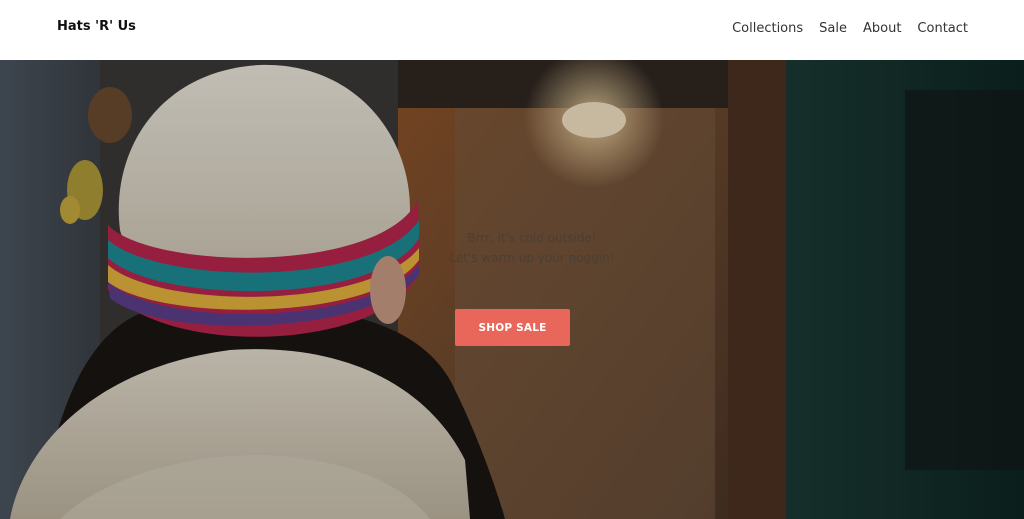  I want to click on hero-tagline-line2: Let's warm up your noggin!, so click(532, 258).